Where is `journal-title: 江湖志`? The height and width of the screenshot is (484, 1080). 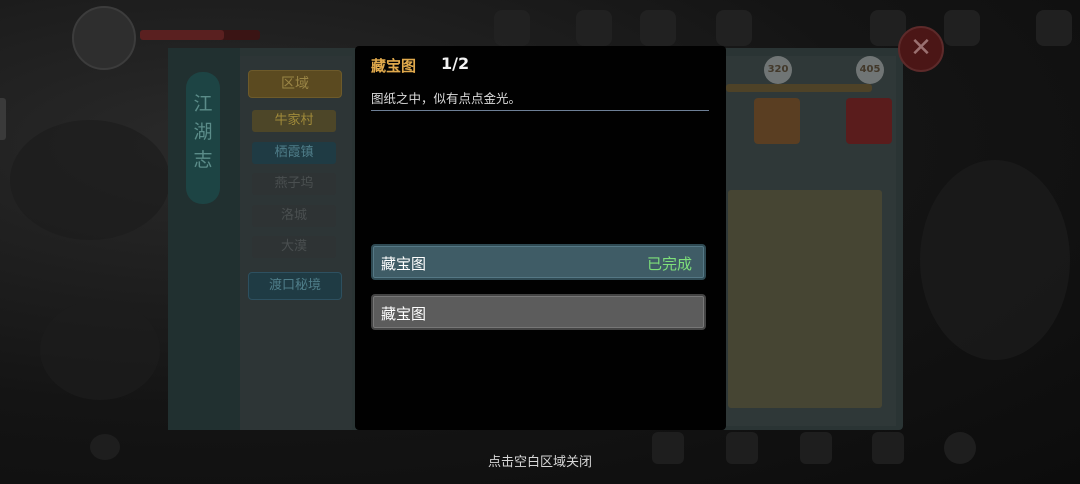 journal-title: 江湖志 is located at coordinates (203, 138).